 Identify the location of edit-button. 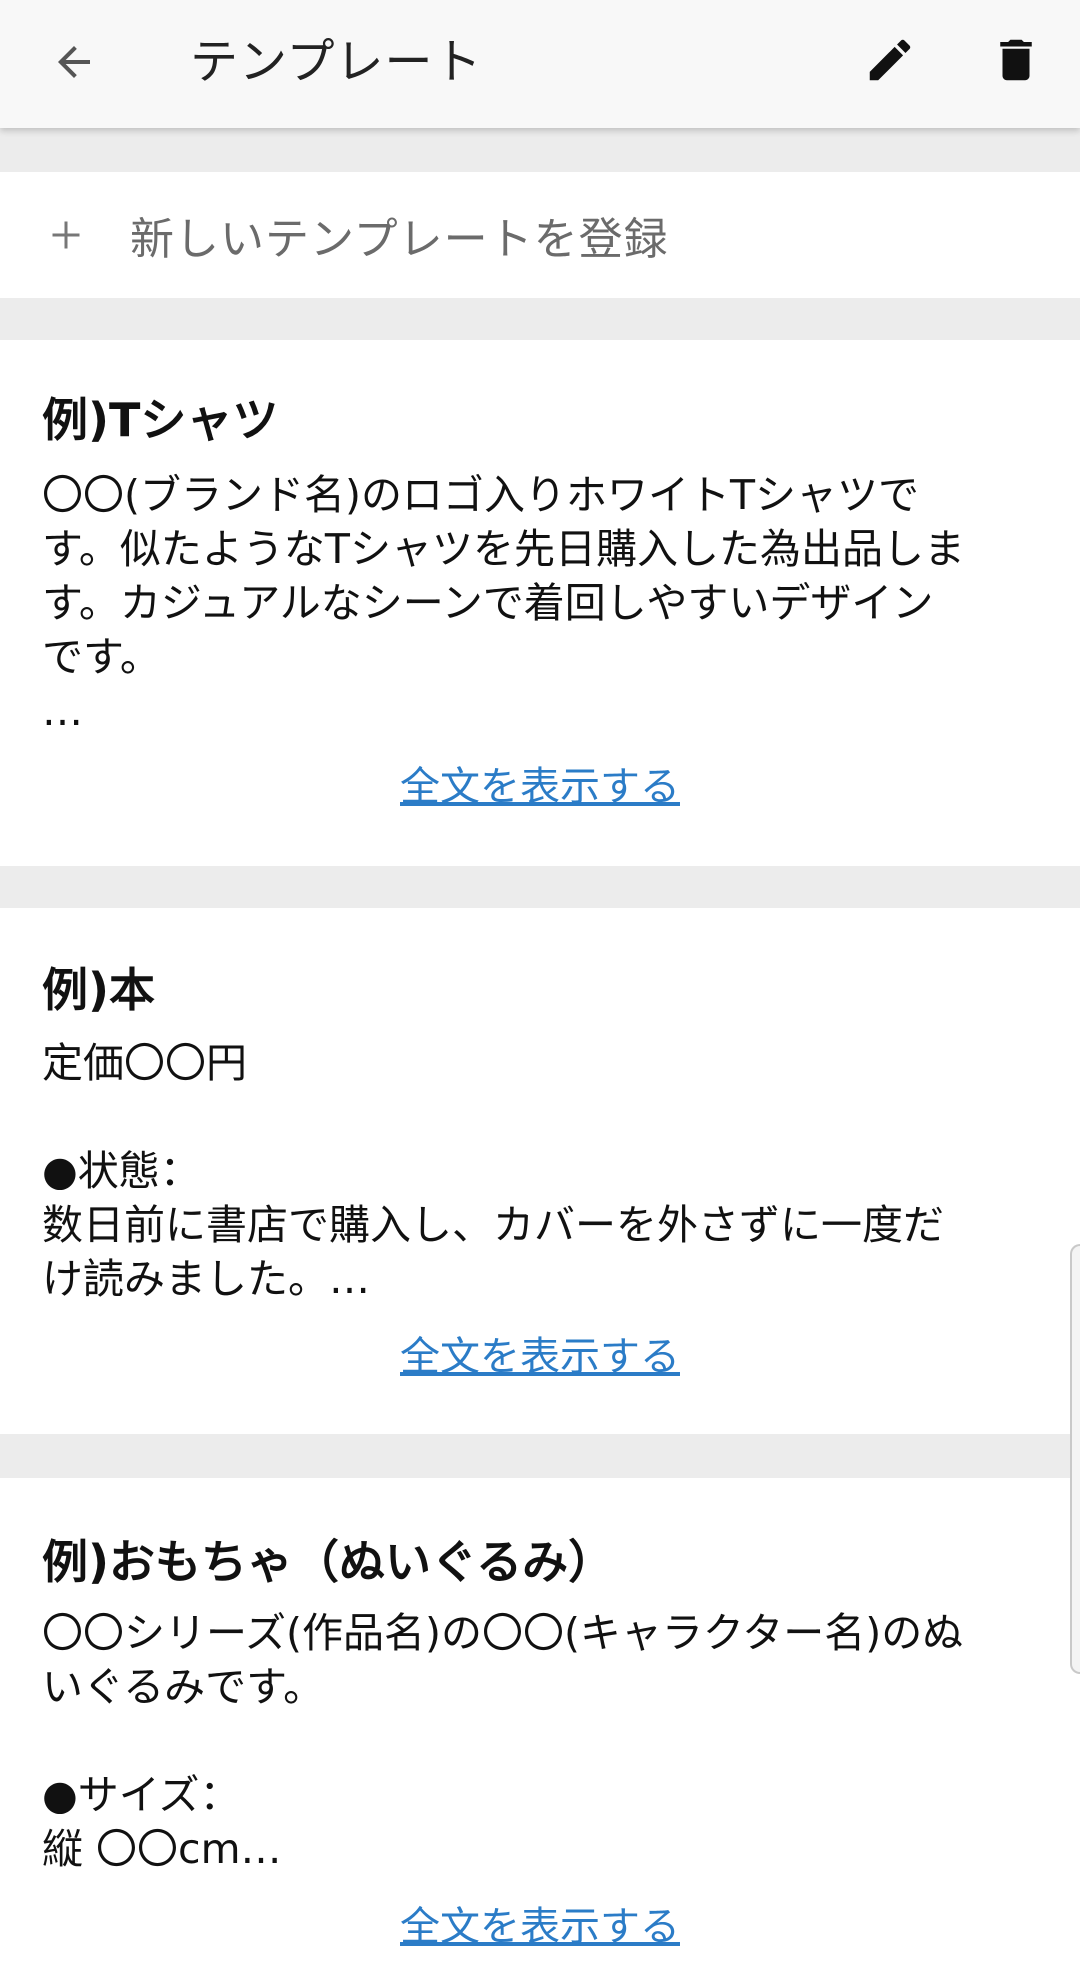
(890, 60).